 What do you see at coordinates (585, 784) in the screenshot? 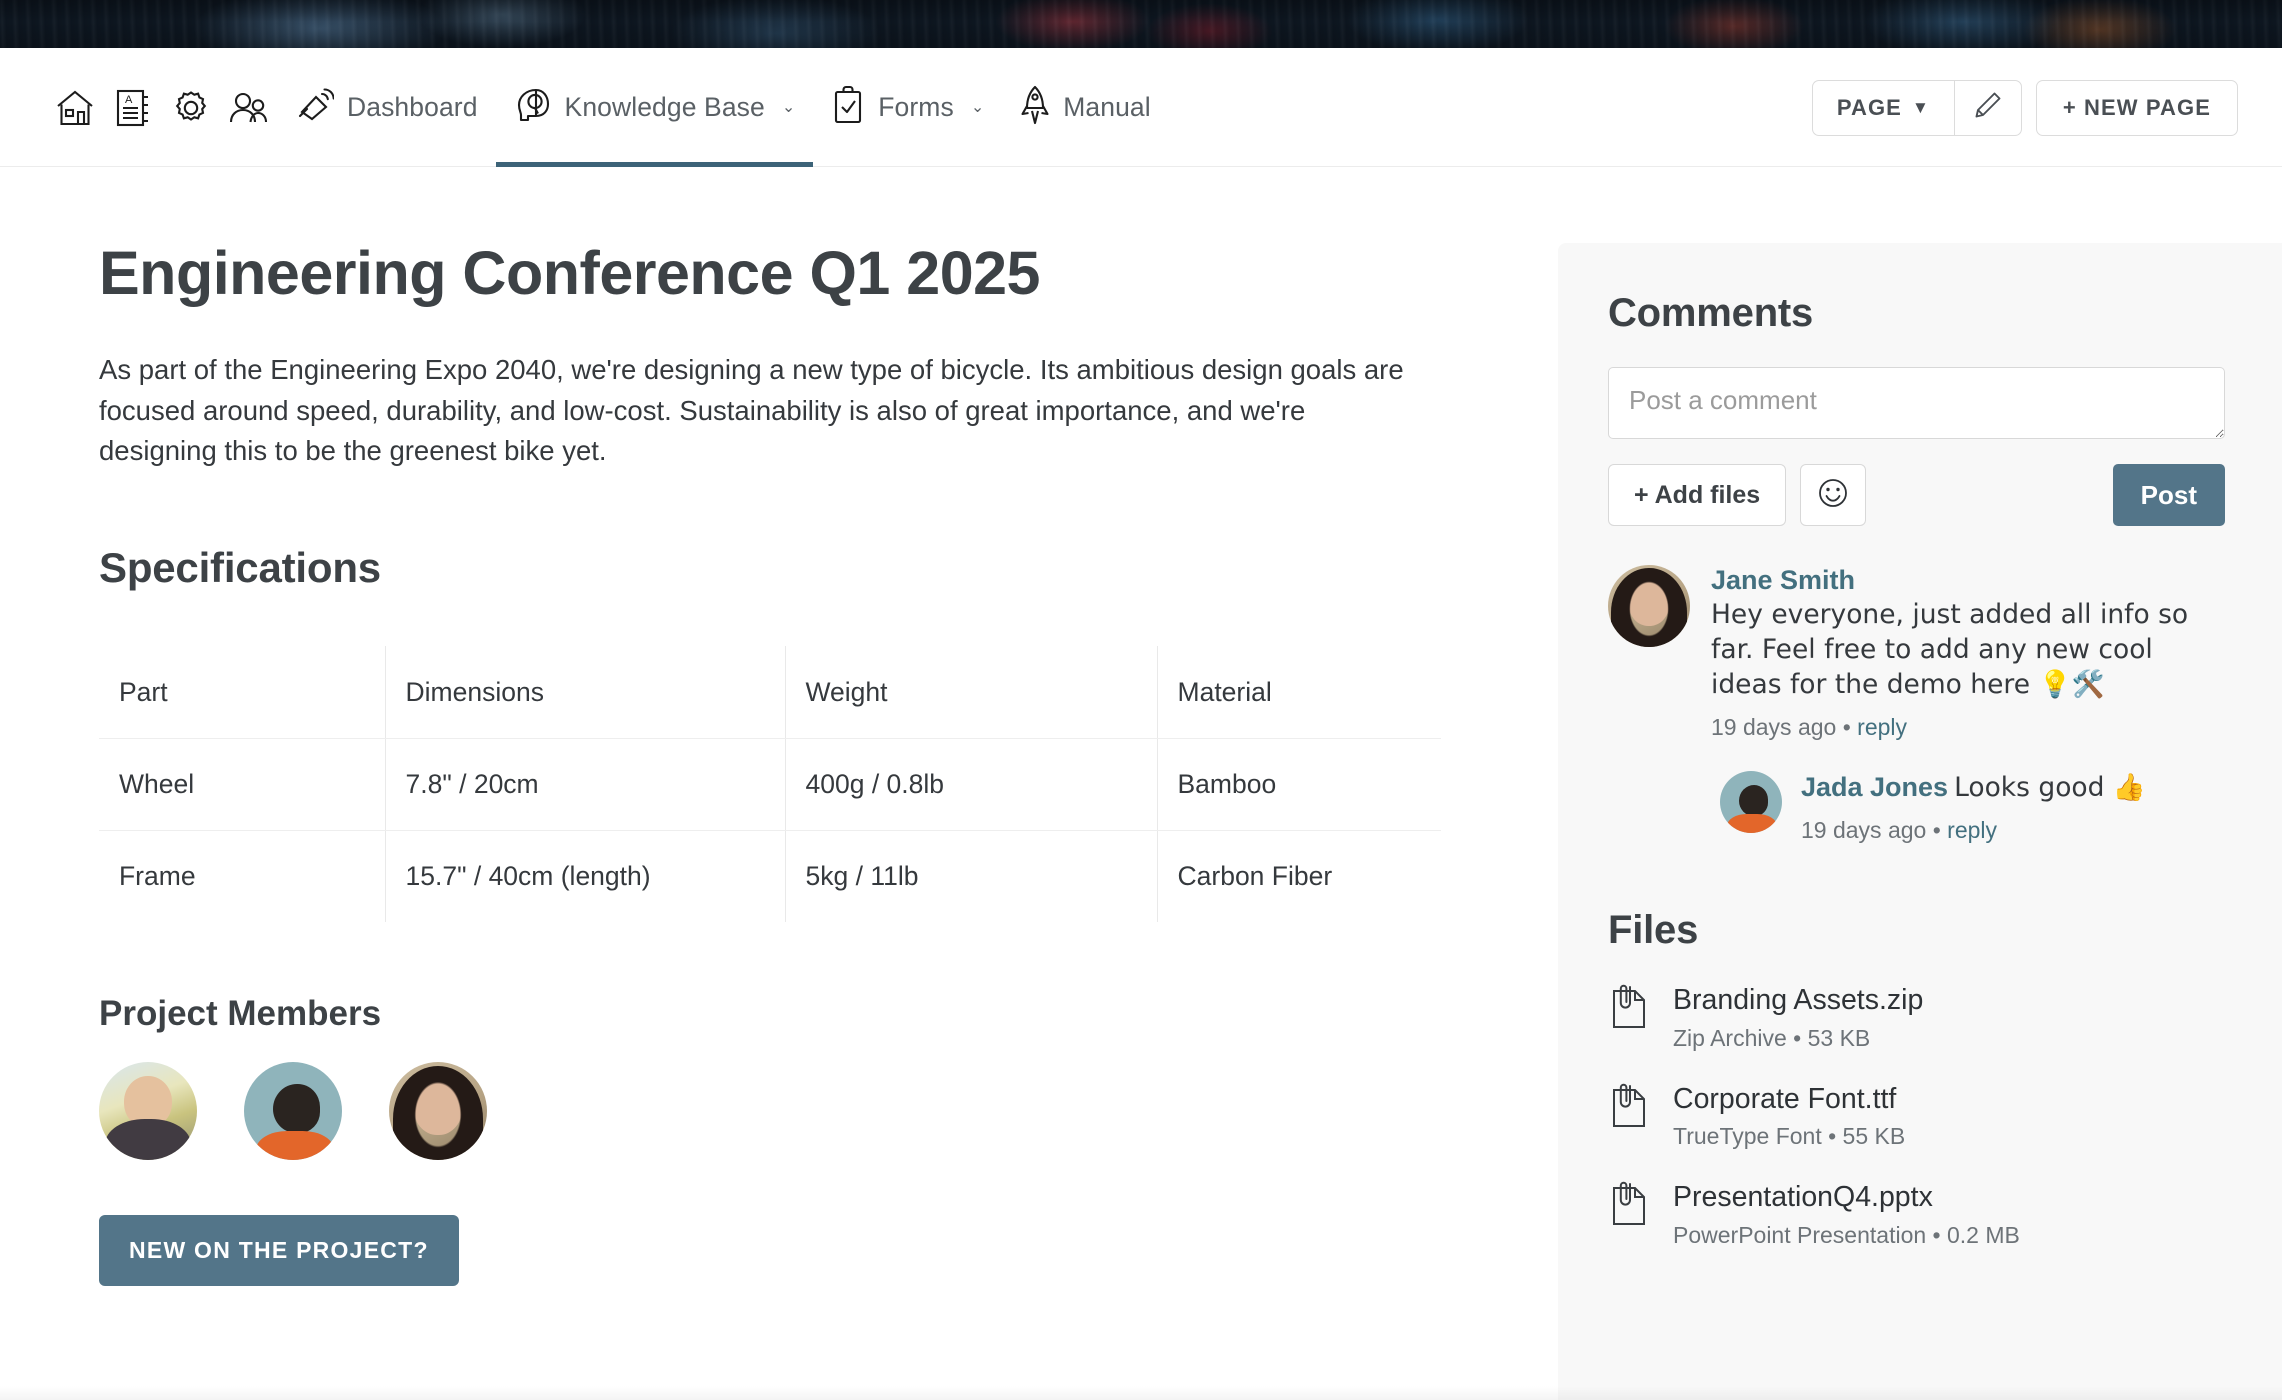
I see `table-cell: 7.8" / 20cm` at bounding box center [585, 784].